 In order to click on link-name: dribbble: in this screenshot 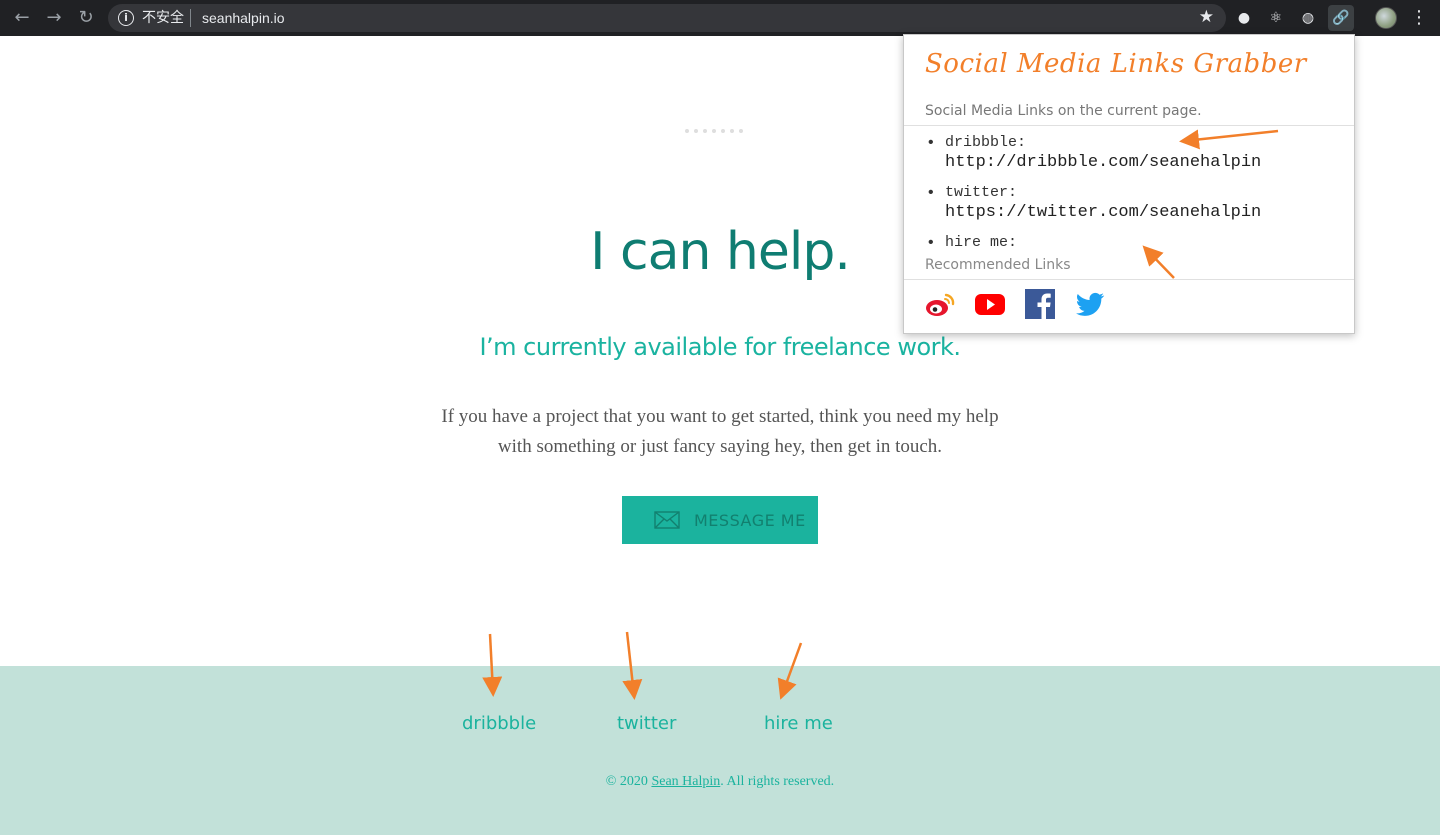, I will do `click(986, 142)`.